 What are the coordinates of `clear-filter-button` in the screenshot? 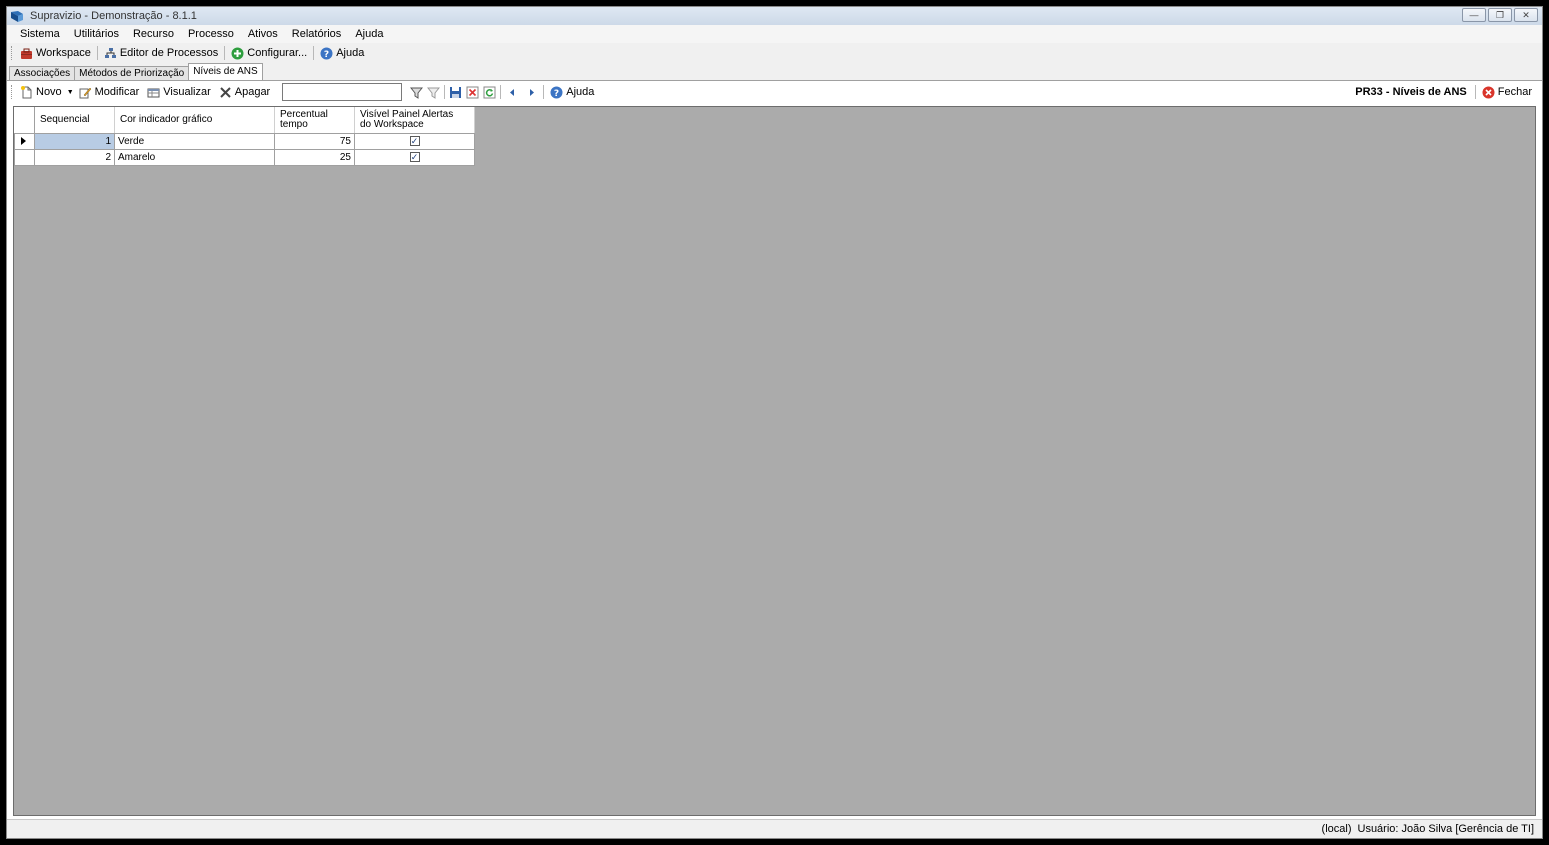 It's located at (433, 92).